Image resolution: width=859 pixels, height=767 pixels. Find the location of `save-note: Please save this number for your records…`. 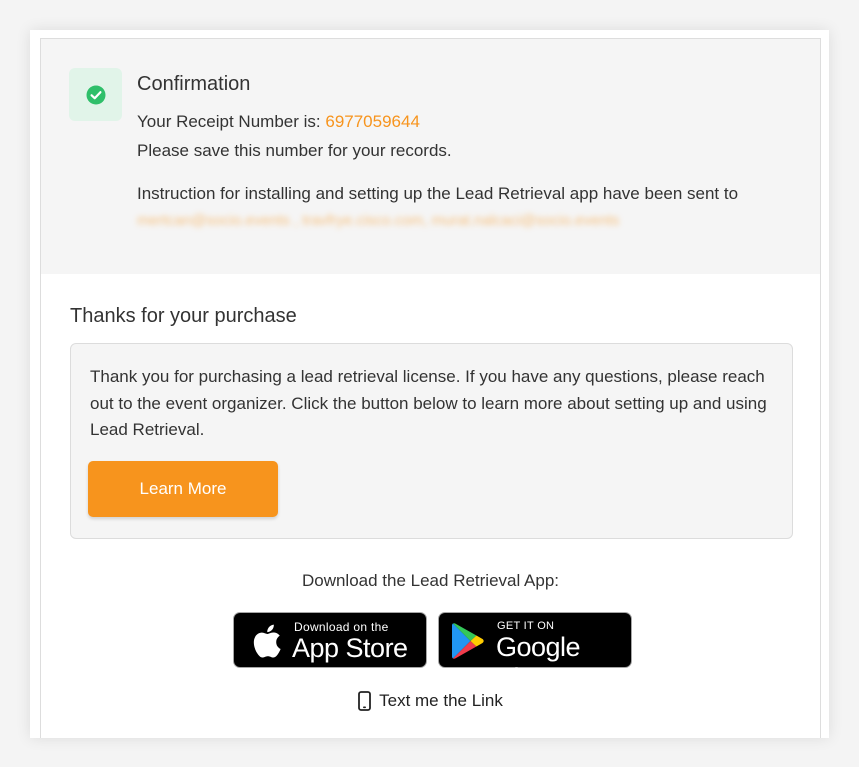

save-note: Please save this number for your records… is located at coordinates (294, 150).